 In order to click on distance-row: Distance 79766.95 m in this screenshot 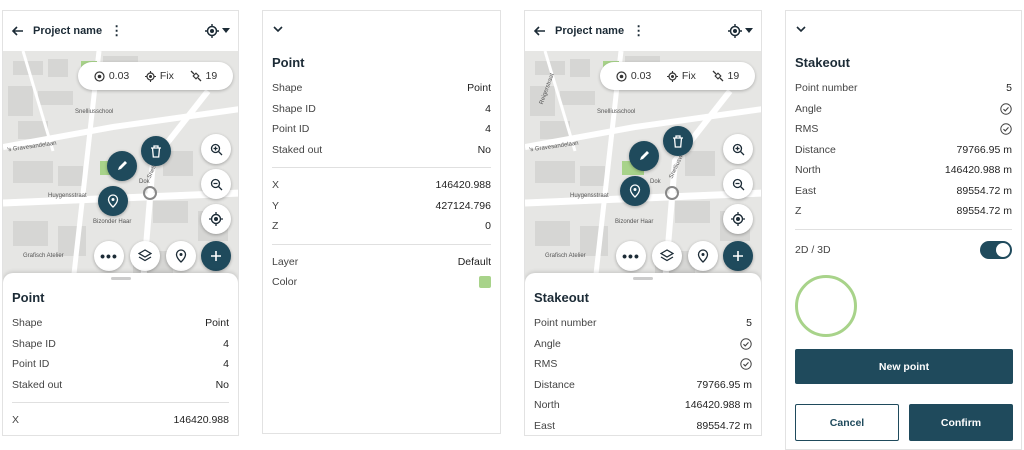, I will do `click(643, 385)`.